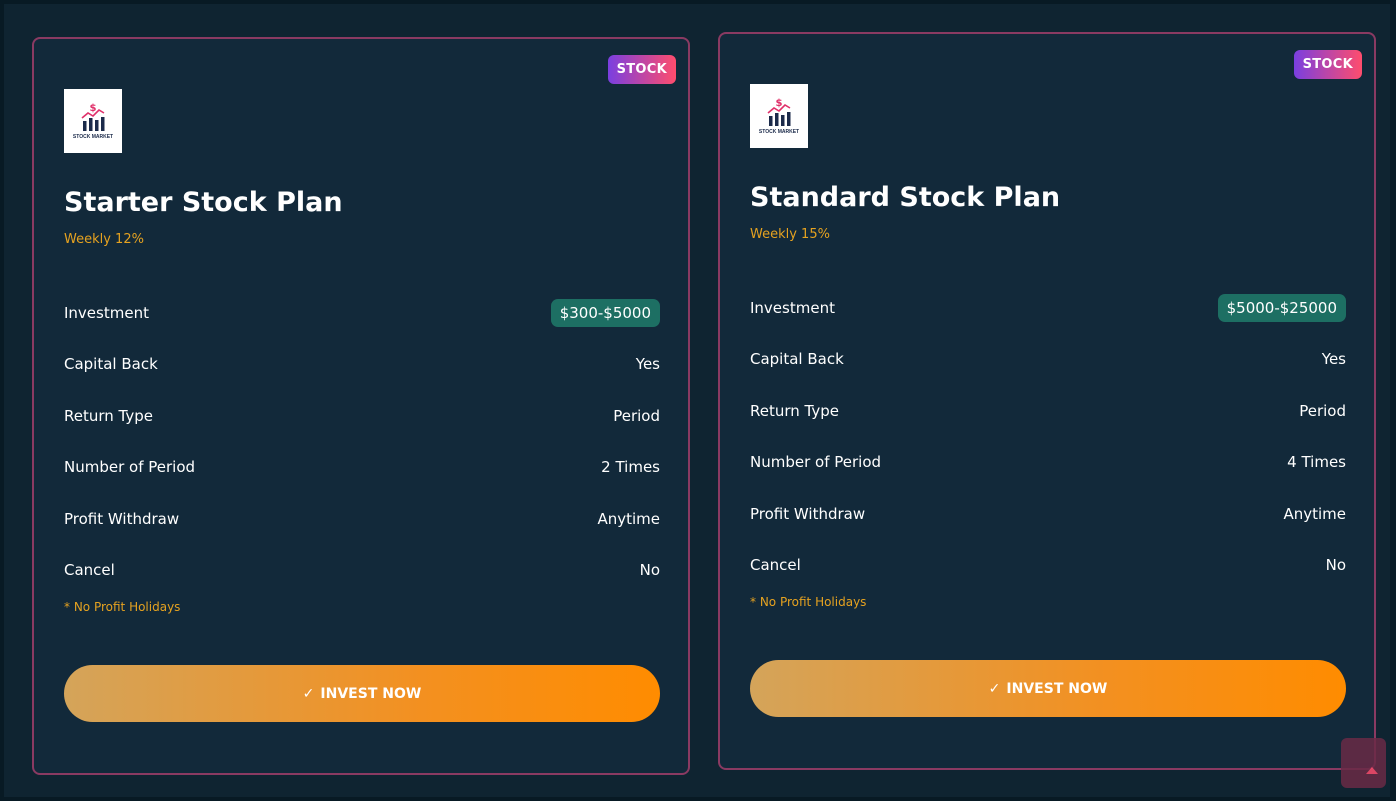 The width and height of the screenshot is (1396, 801). What do you see at coordinates (104, 239) in the screenshot?
I see `plan-rate: Weekly 12%` at bounding box center [104, 239].